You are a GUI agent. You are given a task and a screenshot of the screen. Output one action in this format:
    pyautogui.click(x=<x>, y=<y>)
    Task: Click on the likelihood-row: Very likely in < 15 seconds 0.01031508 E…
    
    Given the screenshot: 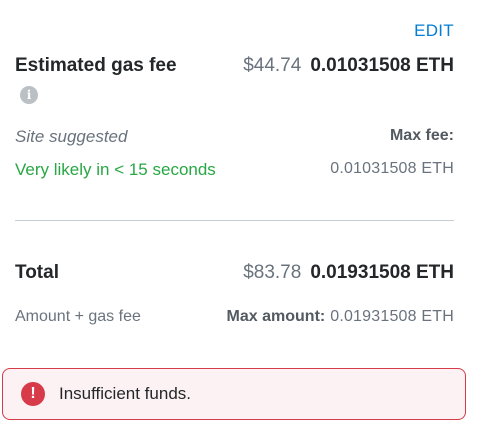 What is the action you would take?
    pyautogui.click(x=234, y=170)
    